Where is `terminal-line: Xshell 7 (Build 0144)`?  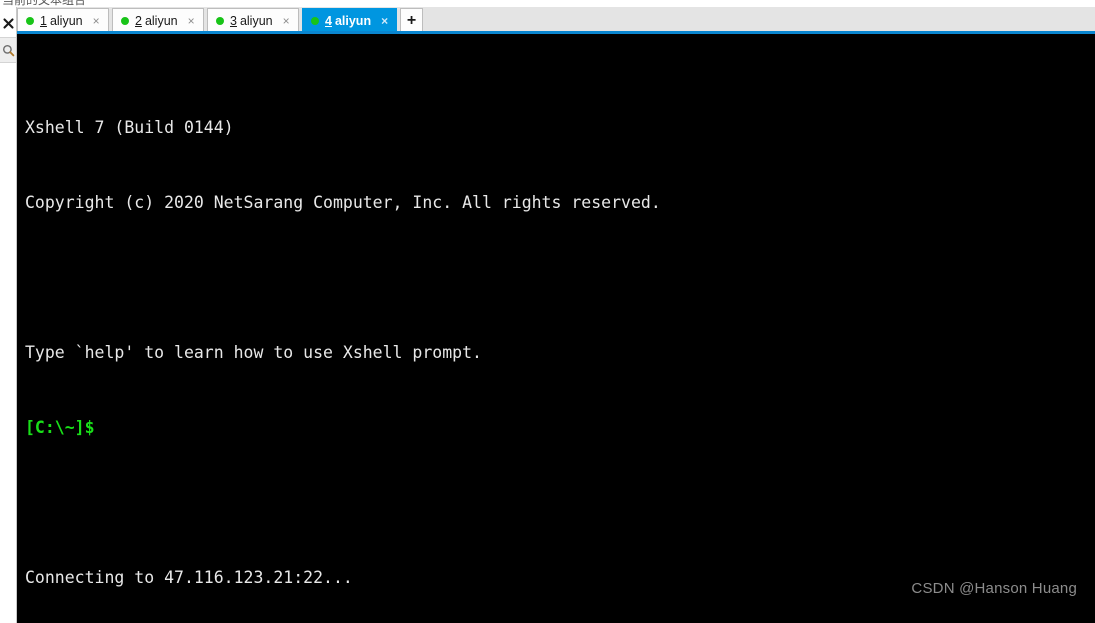
terminal-line: Xshell 7 (Build 0144) is located at coordinates (129, 127).